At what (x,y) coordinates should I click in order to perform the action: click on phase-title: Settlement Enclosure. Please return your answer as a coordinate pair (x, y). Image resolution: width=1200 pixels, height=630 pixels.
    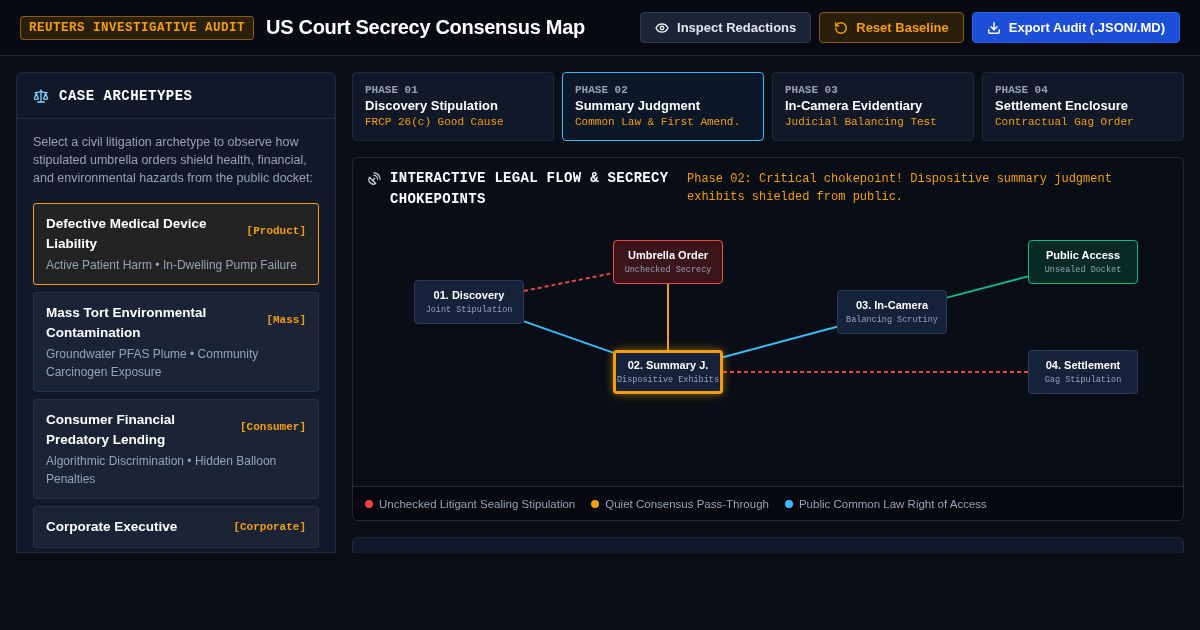
    Looking at the image, I should click on (1062, 105).